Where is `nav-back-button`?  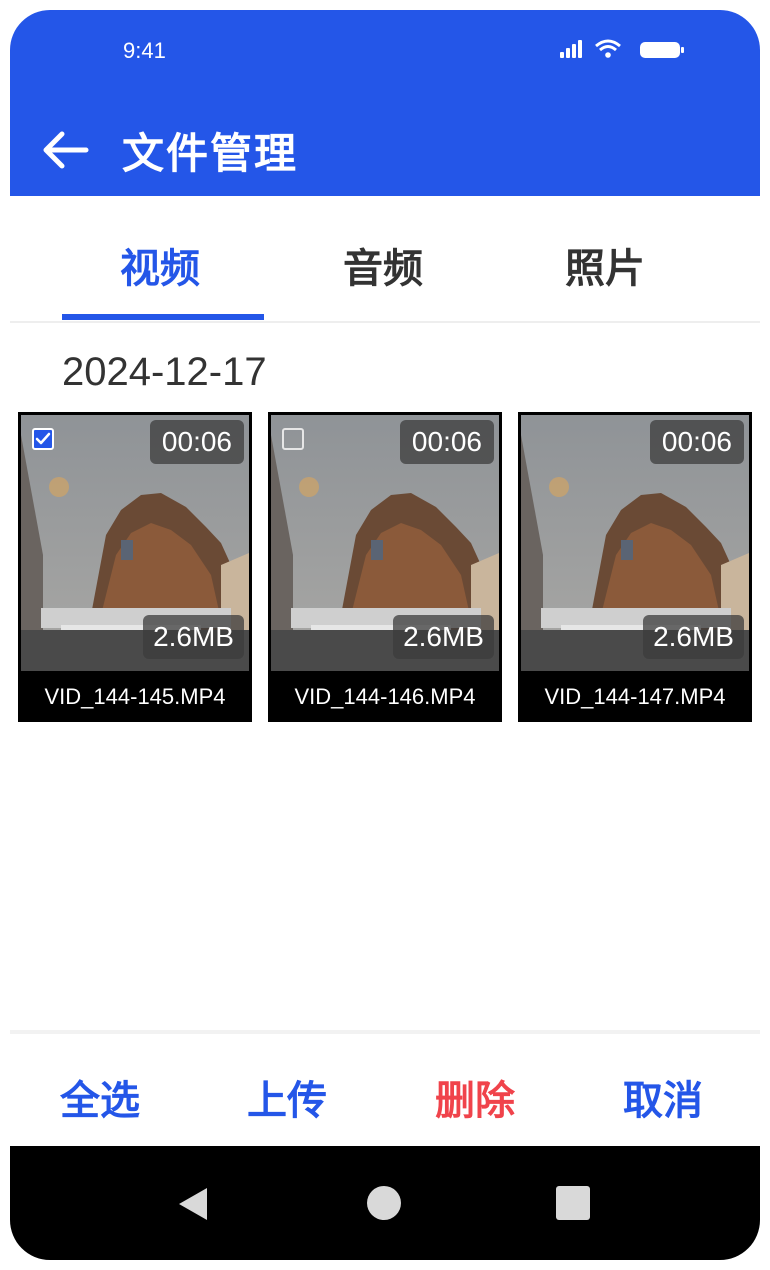
nav-back-button is located at coordinates (193, 1206).